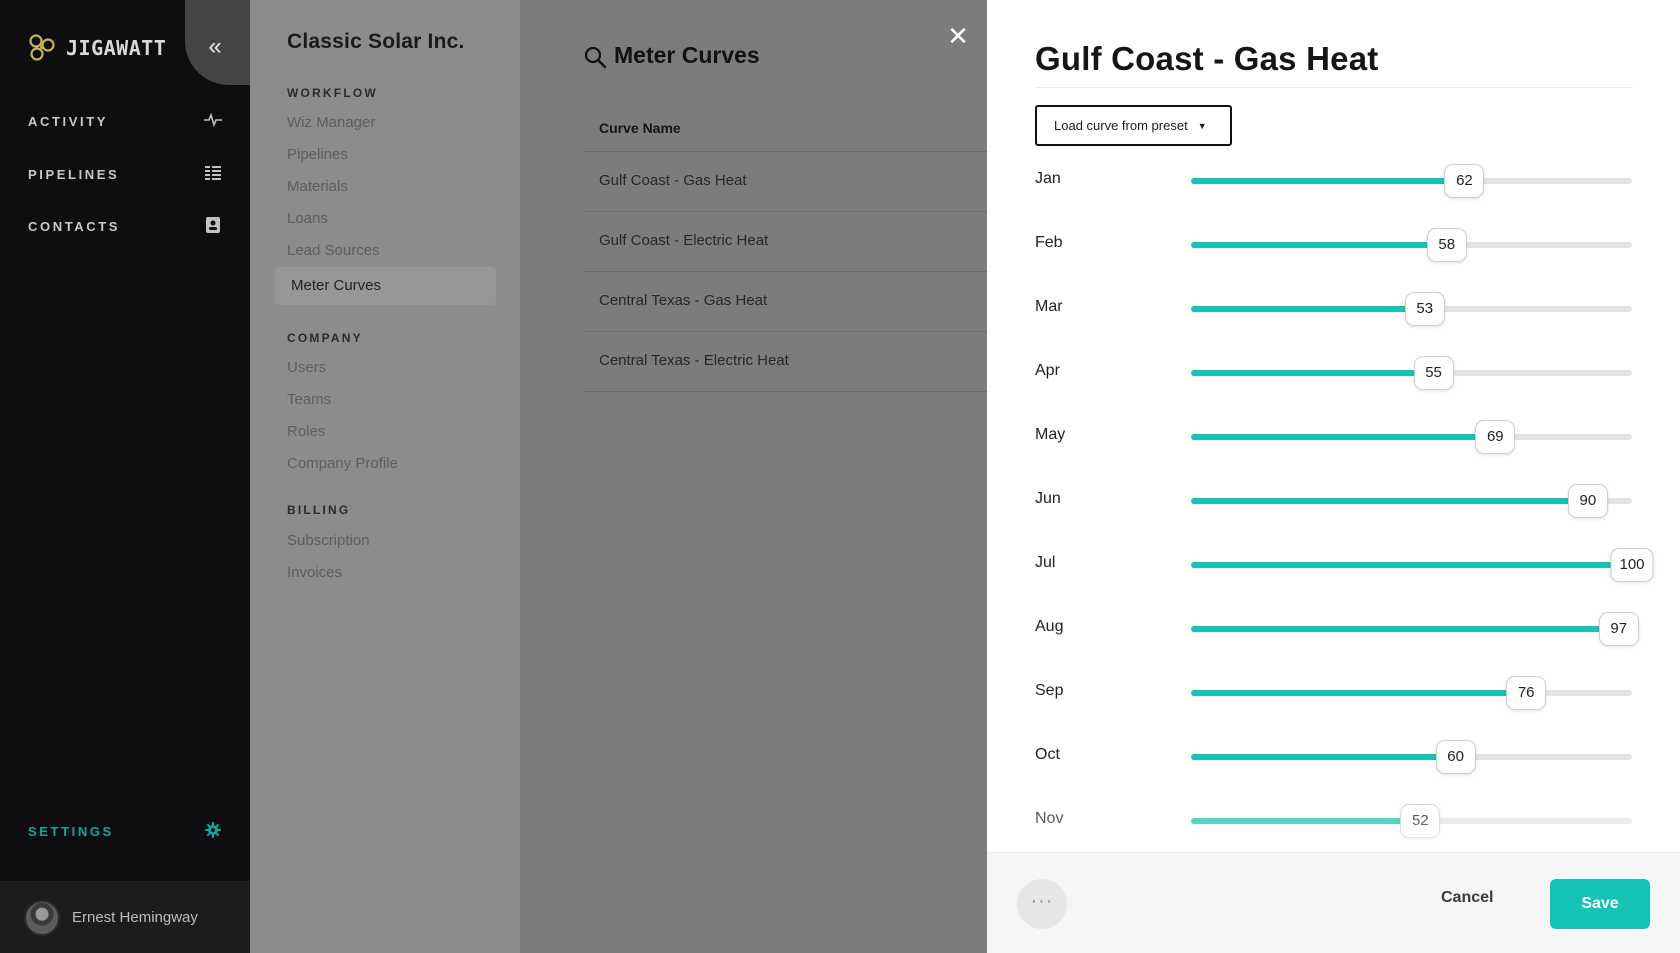  I want to click on activity-pulse-icon, so click(213, 121).